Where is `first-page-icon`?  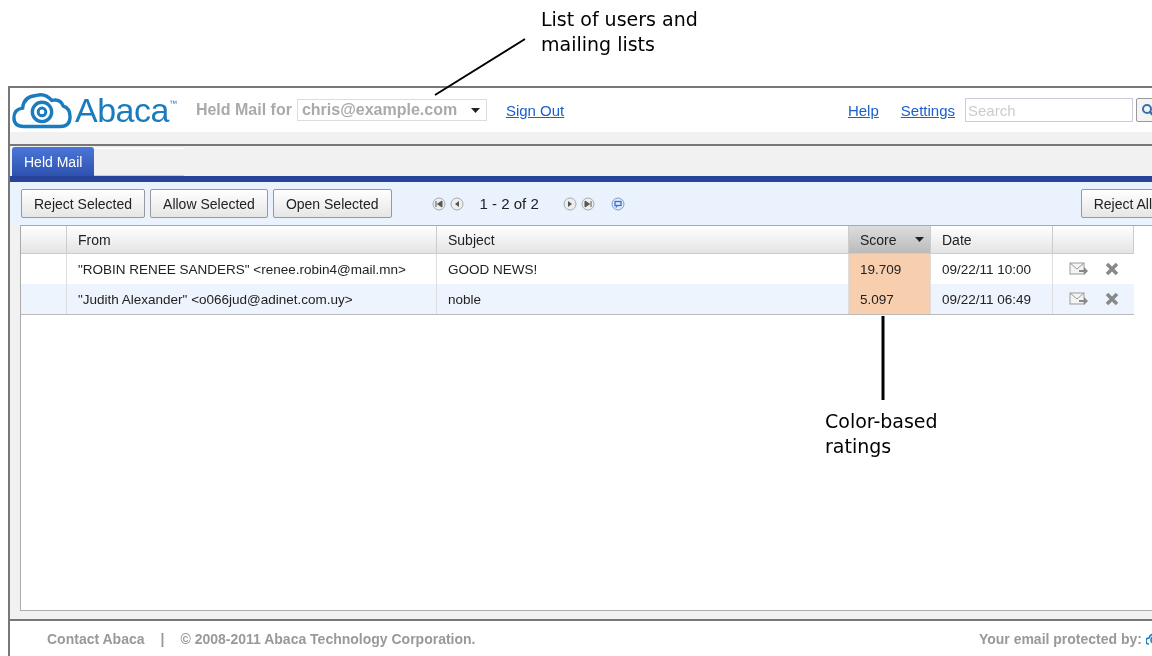
first-page-icon is located at coordinates (438, 203).